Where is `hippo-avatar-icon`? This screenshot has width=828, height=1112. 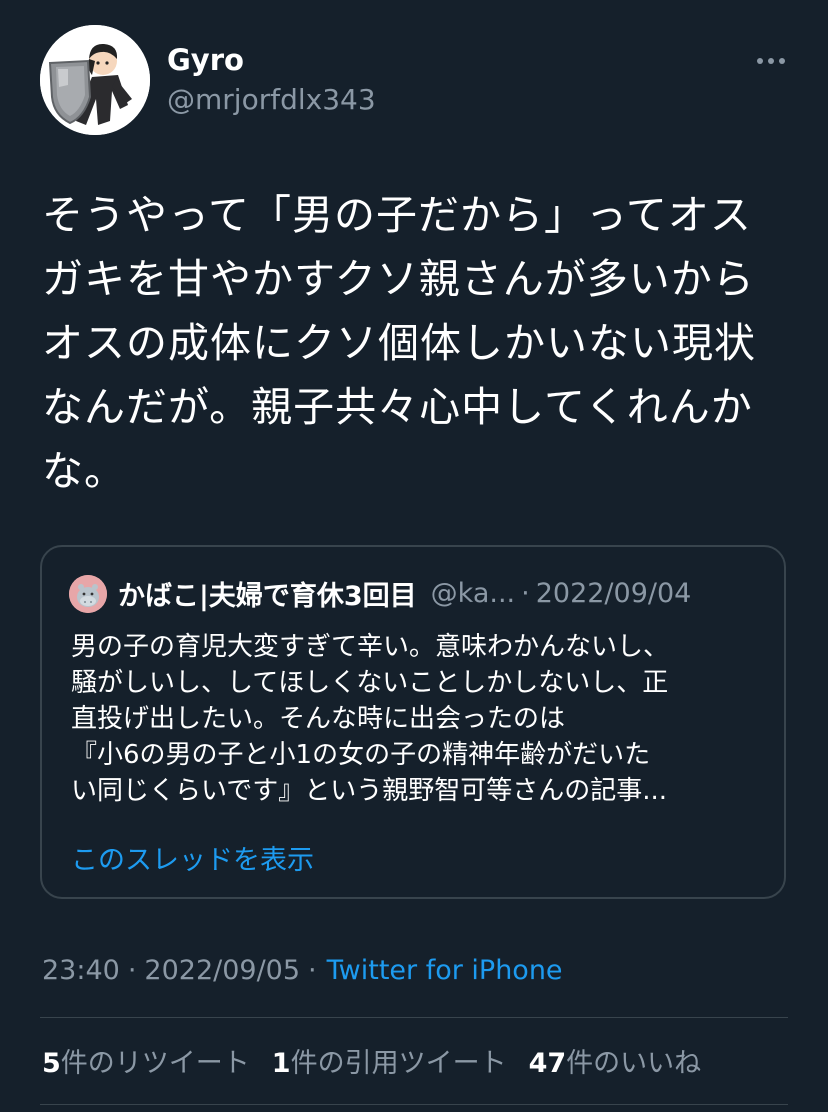
hippo-avatar-icon is located at coordinates (88, 594).